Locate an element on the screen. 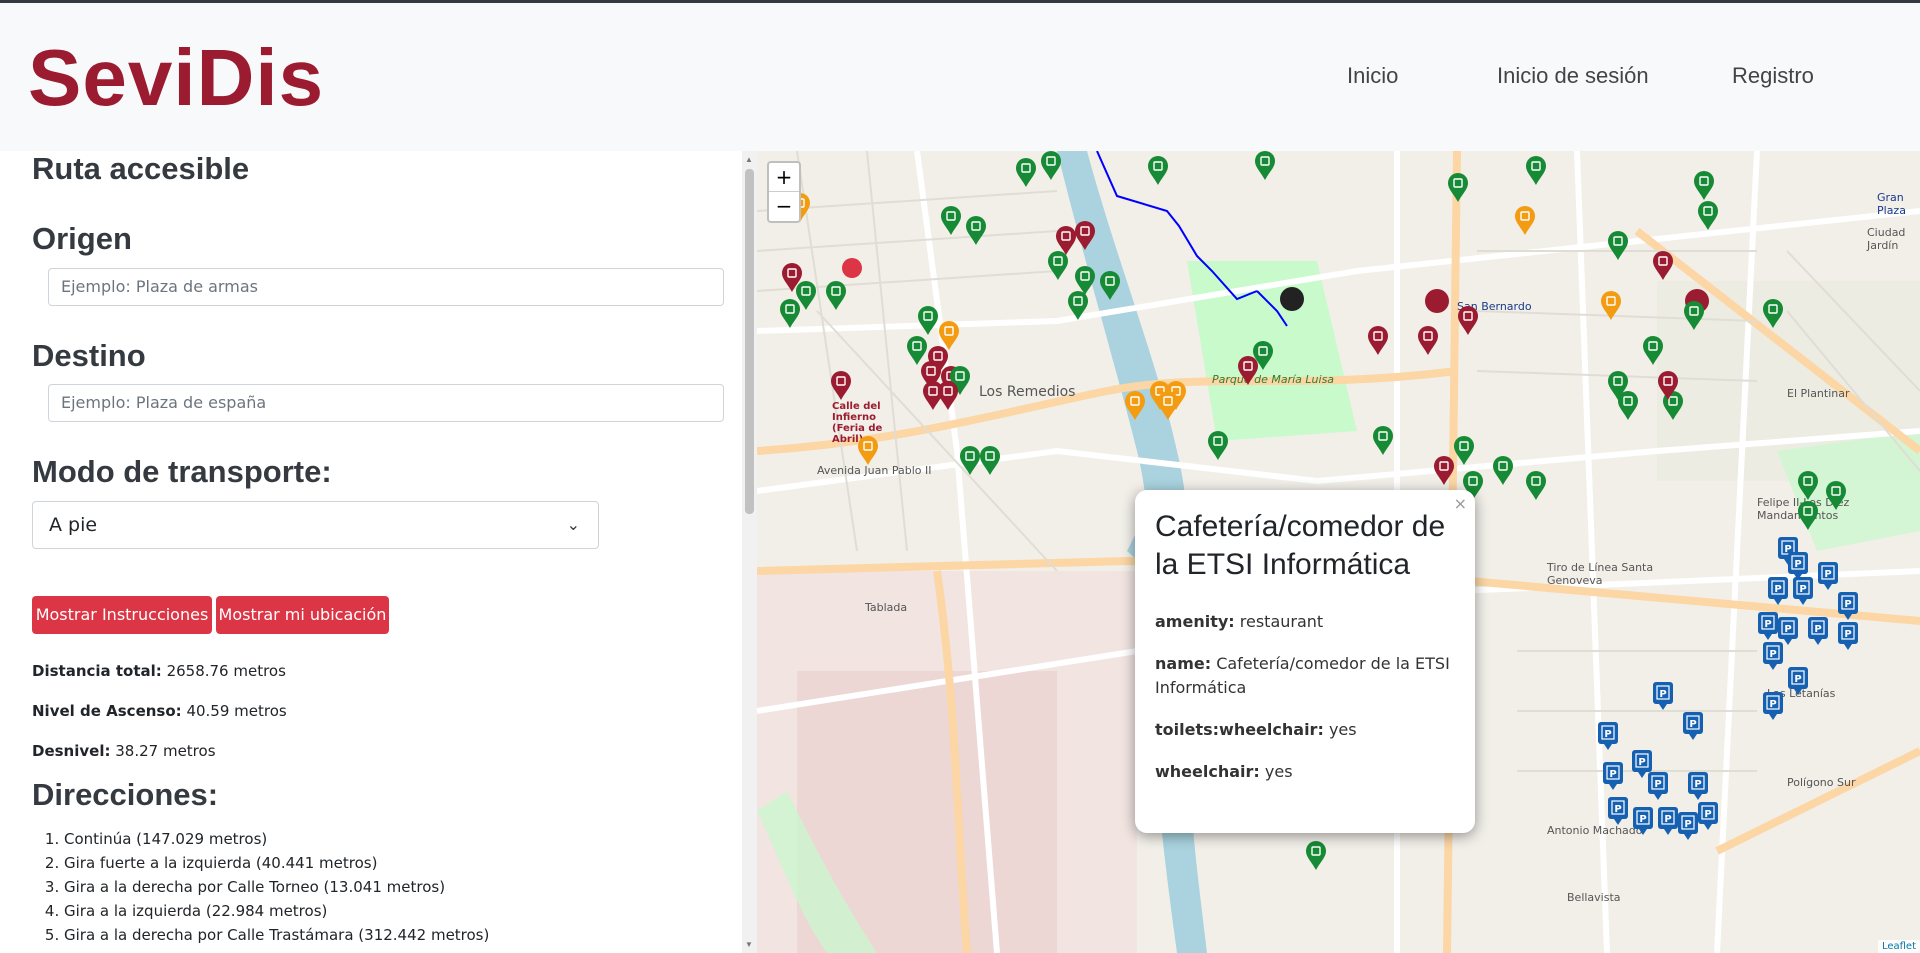 The height and width of the screenshot is (953, 1920). show-instructions-button: Mostrar Instrucciones is located at coordinates (122, 615).